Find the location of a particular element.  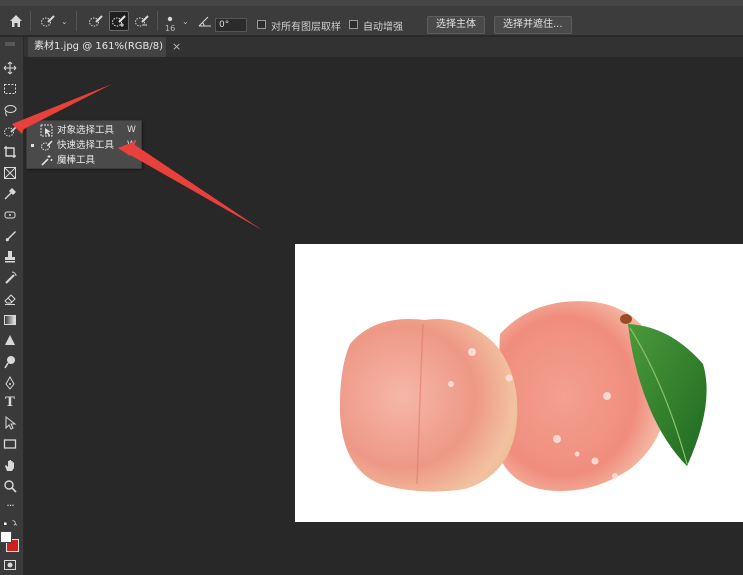

eyedropper-tool is located at coordinates (10, 194).